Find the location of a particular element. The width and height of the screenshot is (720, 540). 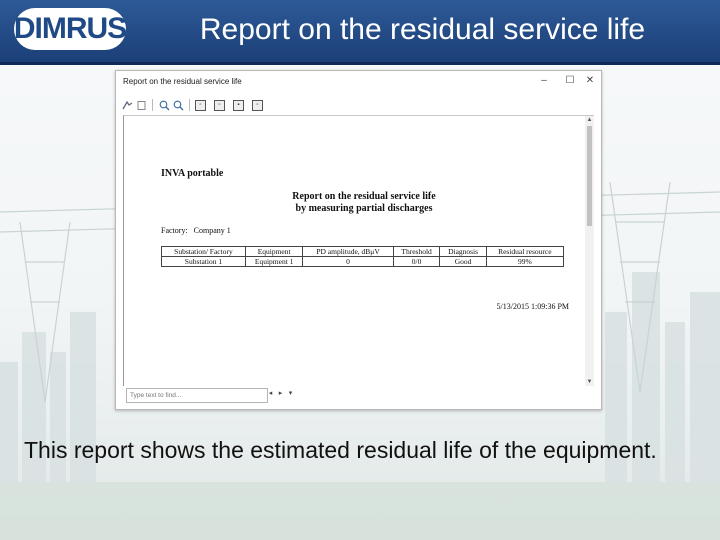

column-header: Substation/ Factory is located at coordinates (203, 251).